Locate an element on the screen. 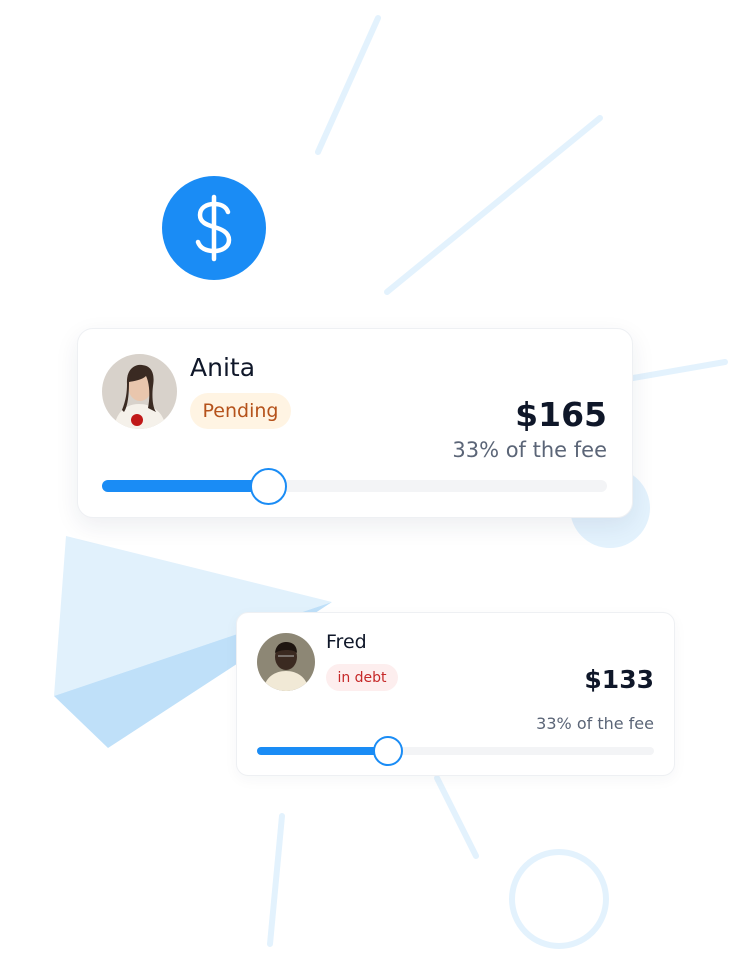  member-name: Fred is located at coordinates (346, 642).